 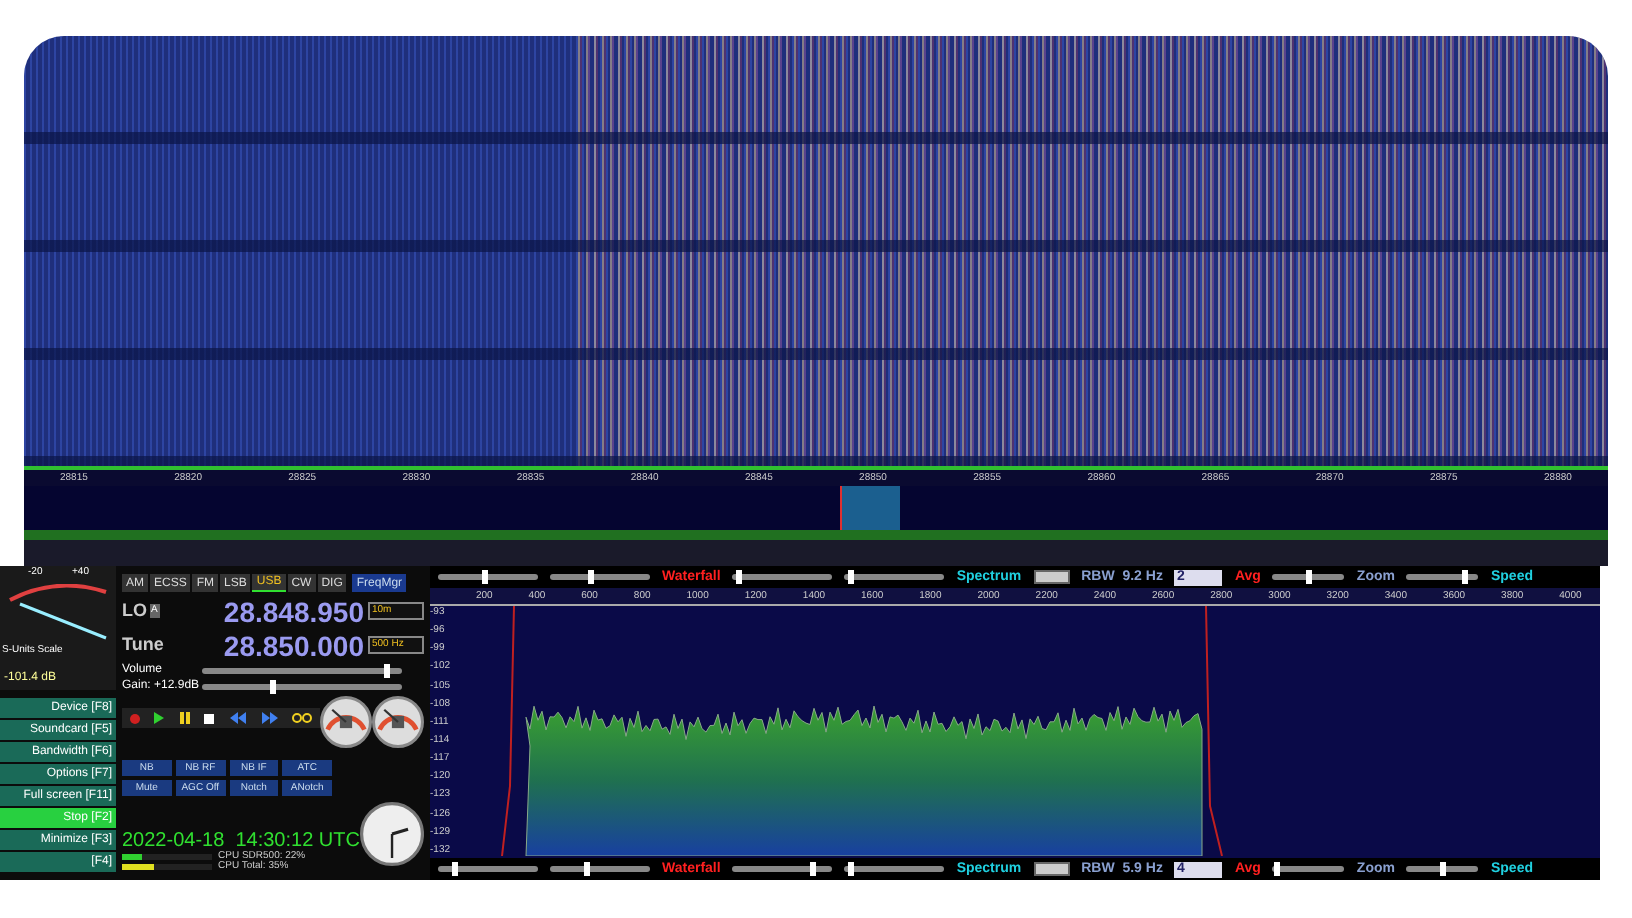 I want to click on play-icon, so click(x=159, y=718).